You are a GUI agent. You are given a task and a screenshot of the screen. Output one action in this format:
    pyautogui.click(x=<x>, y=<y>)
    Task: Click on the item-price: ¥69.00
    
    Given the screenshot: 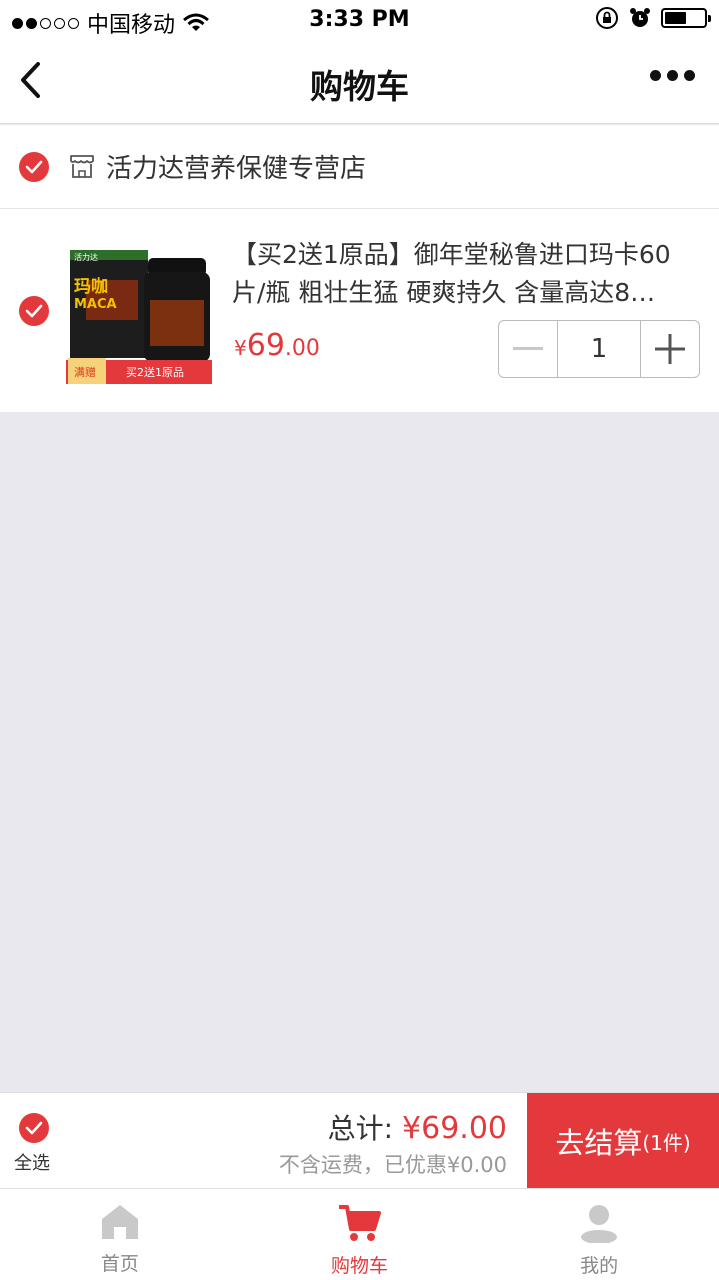 What is the action you would take?
    pyautogui.click(x=277, y=345)
    